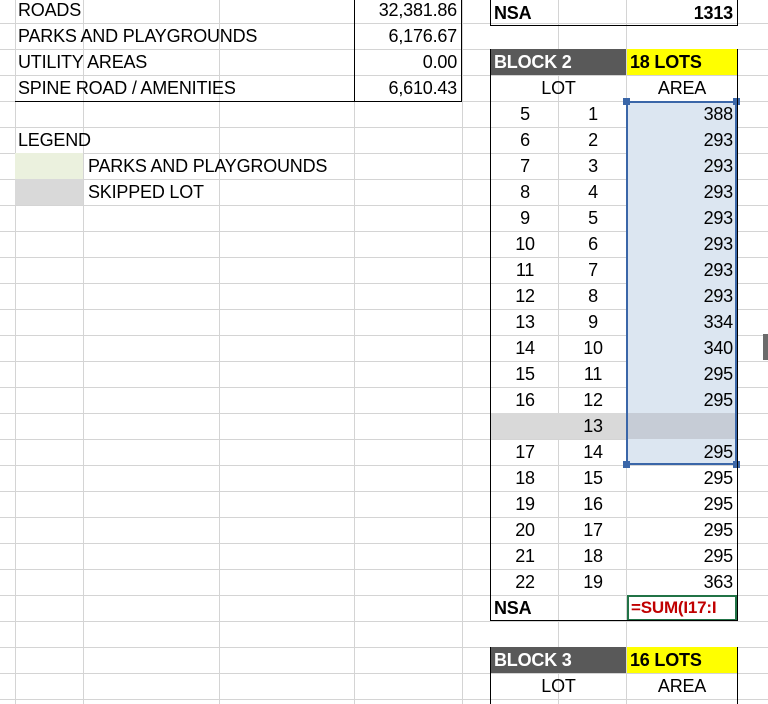 The height and width of the screenshot is (704, 768). What do you see at coordinates (525, 582) in the screenshot?
I see `block2-row-number: 22` at bounding box center [525, 582].